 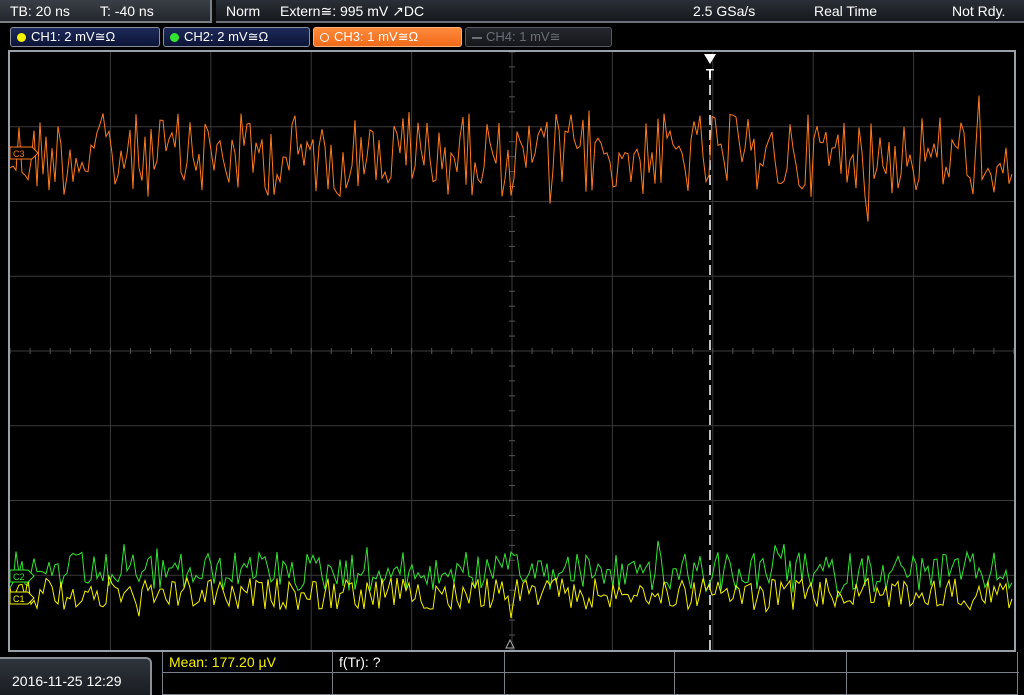 I want to click on channel-4-label: CH4: 1 mV≅, so click(x=523, y=36).